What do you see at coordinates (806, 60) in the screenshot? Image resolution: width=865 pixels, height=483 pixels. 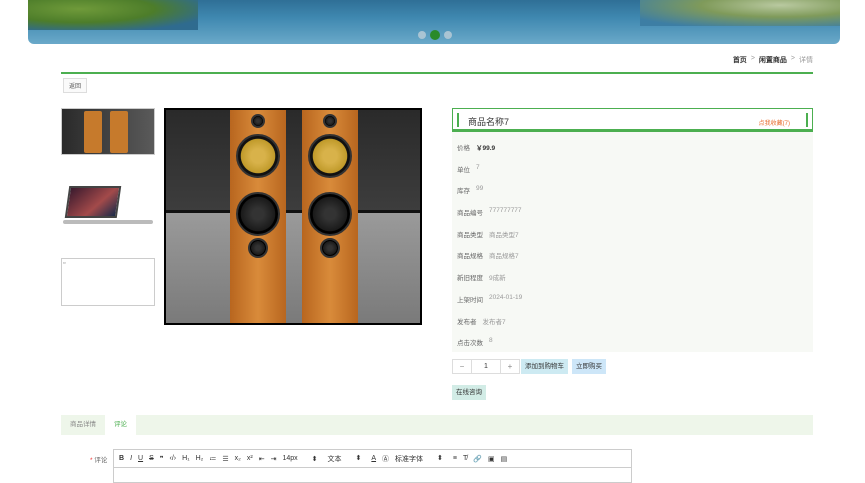 I see `breadcrumb-current: 详情` at bounding box center [806, 60].